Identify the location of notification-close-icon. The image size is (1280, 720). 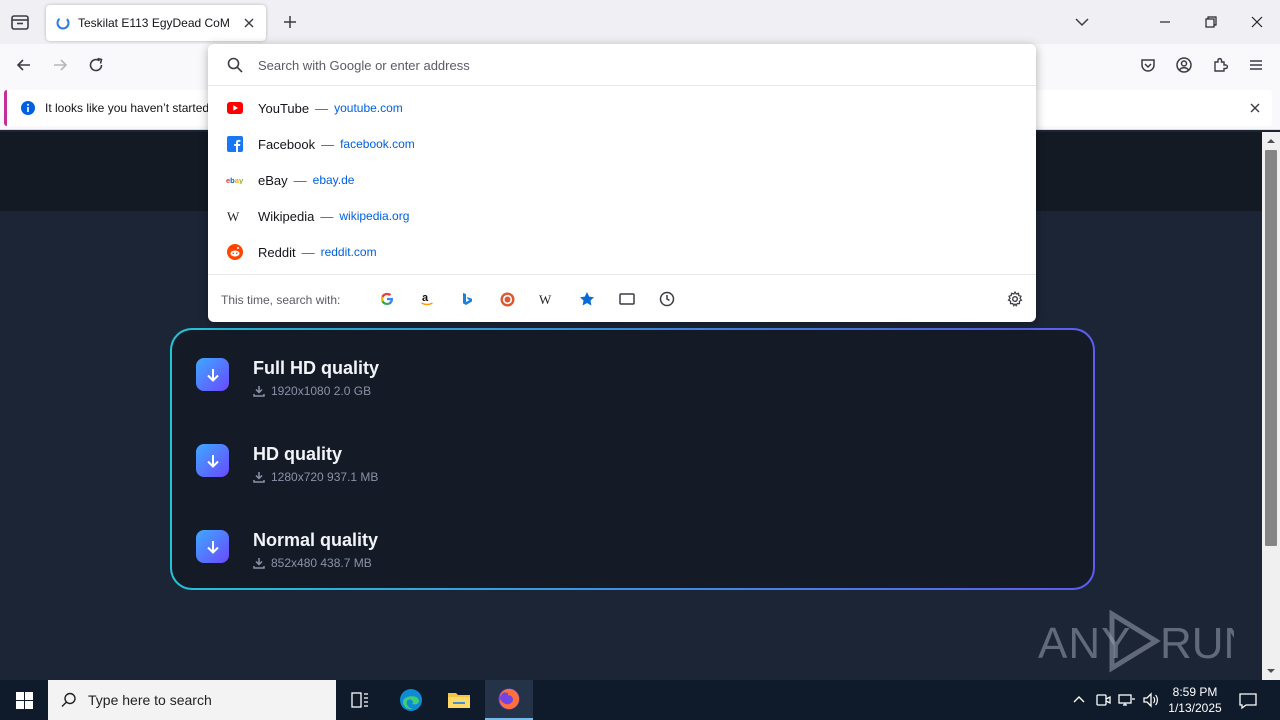
(1255, 108).